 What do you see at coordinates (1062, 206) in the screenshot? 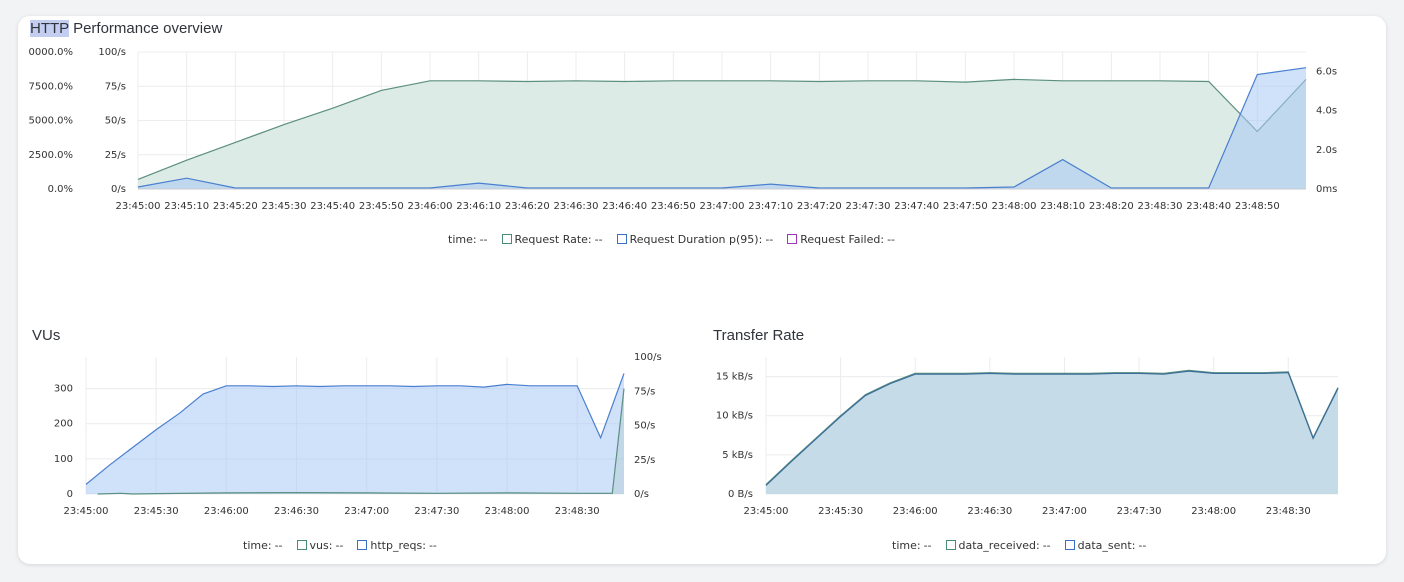
I see `x-tick: 23:48:10` at bounding box center [1062, 206].